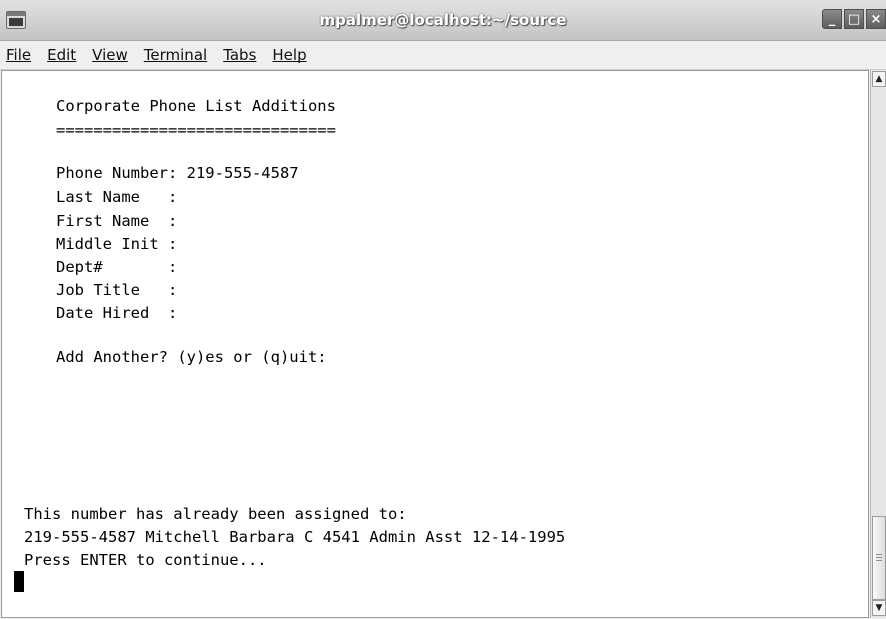 This screenshot has height=619, width=886. I want to click on menu-bar: File Edit View Terminal Tabs Help, so click(443, 55).